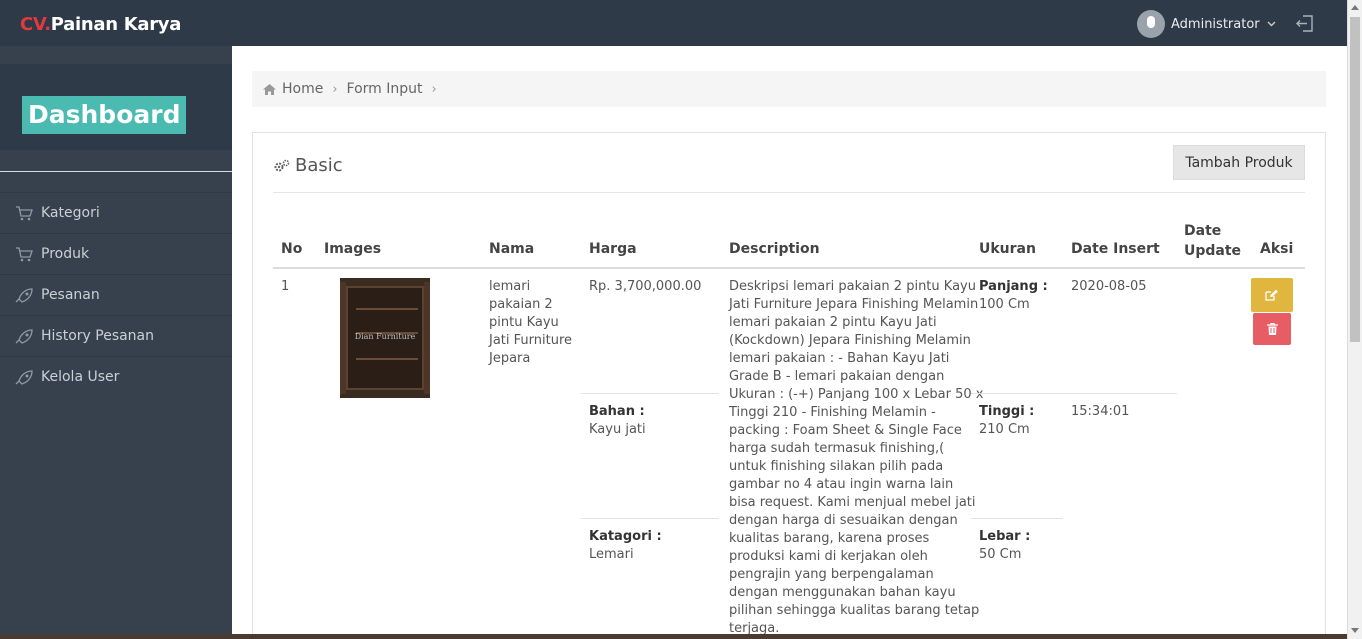  What do you see at coordinates (319, 165) in the screenshot?
I see `panel-title-text: Basic` at bounding box center [319, 165].